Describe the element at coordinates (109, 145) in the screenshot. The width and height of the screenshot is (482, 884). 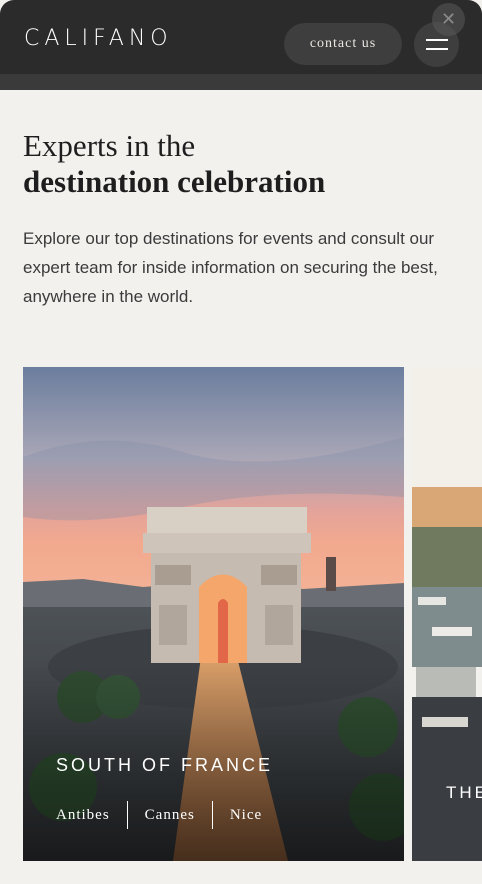
I see `title-line-1: Experts in the` at that location.